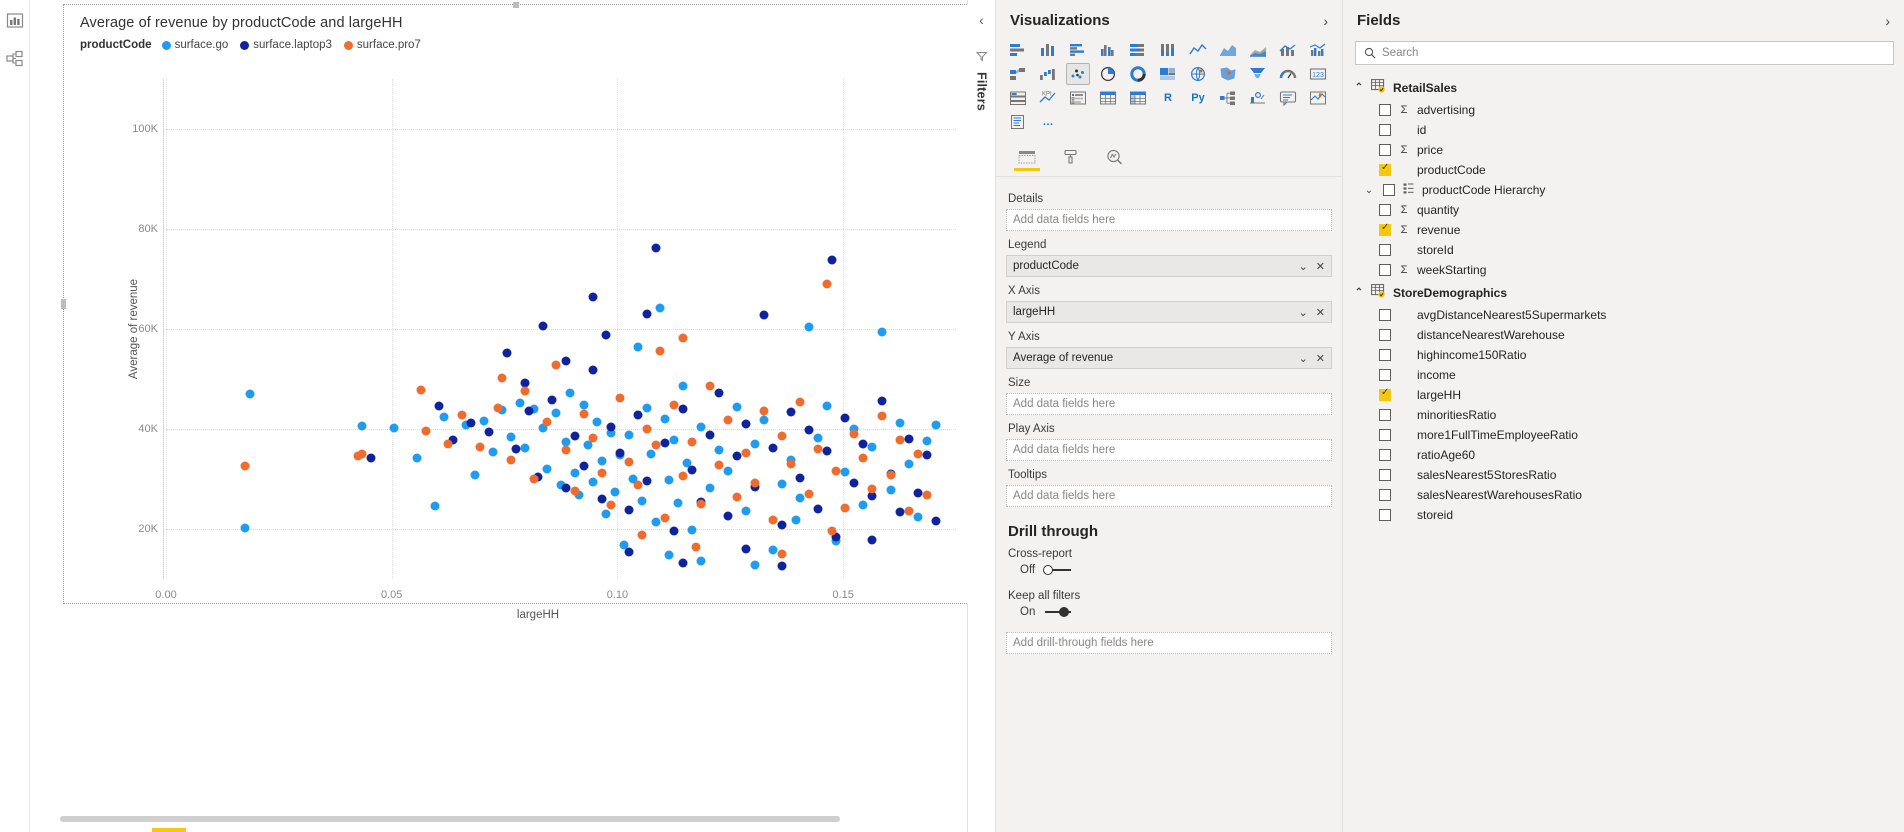 This screenshot has width=1904, height=832. I want to click on chevron-up-icon: ⌃, so click(1359, 87).